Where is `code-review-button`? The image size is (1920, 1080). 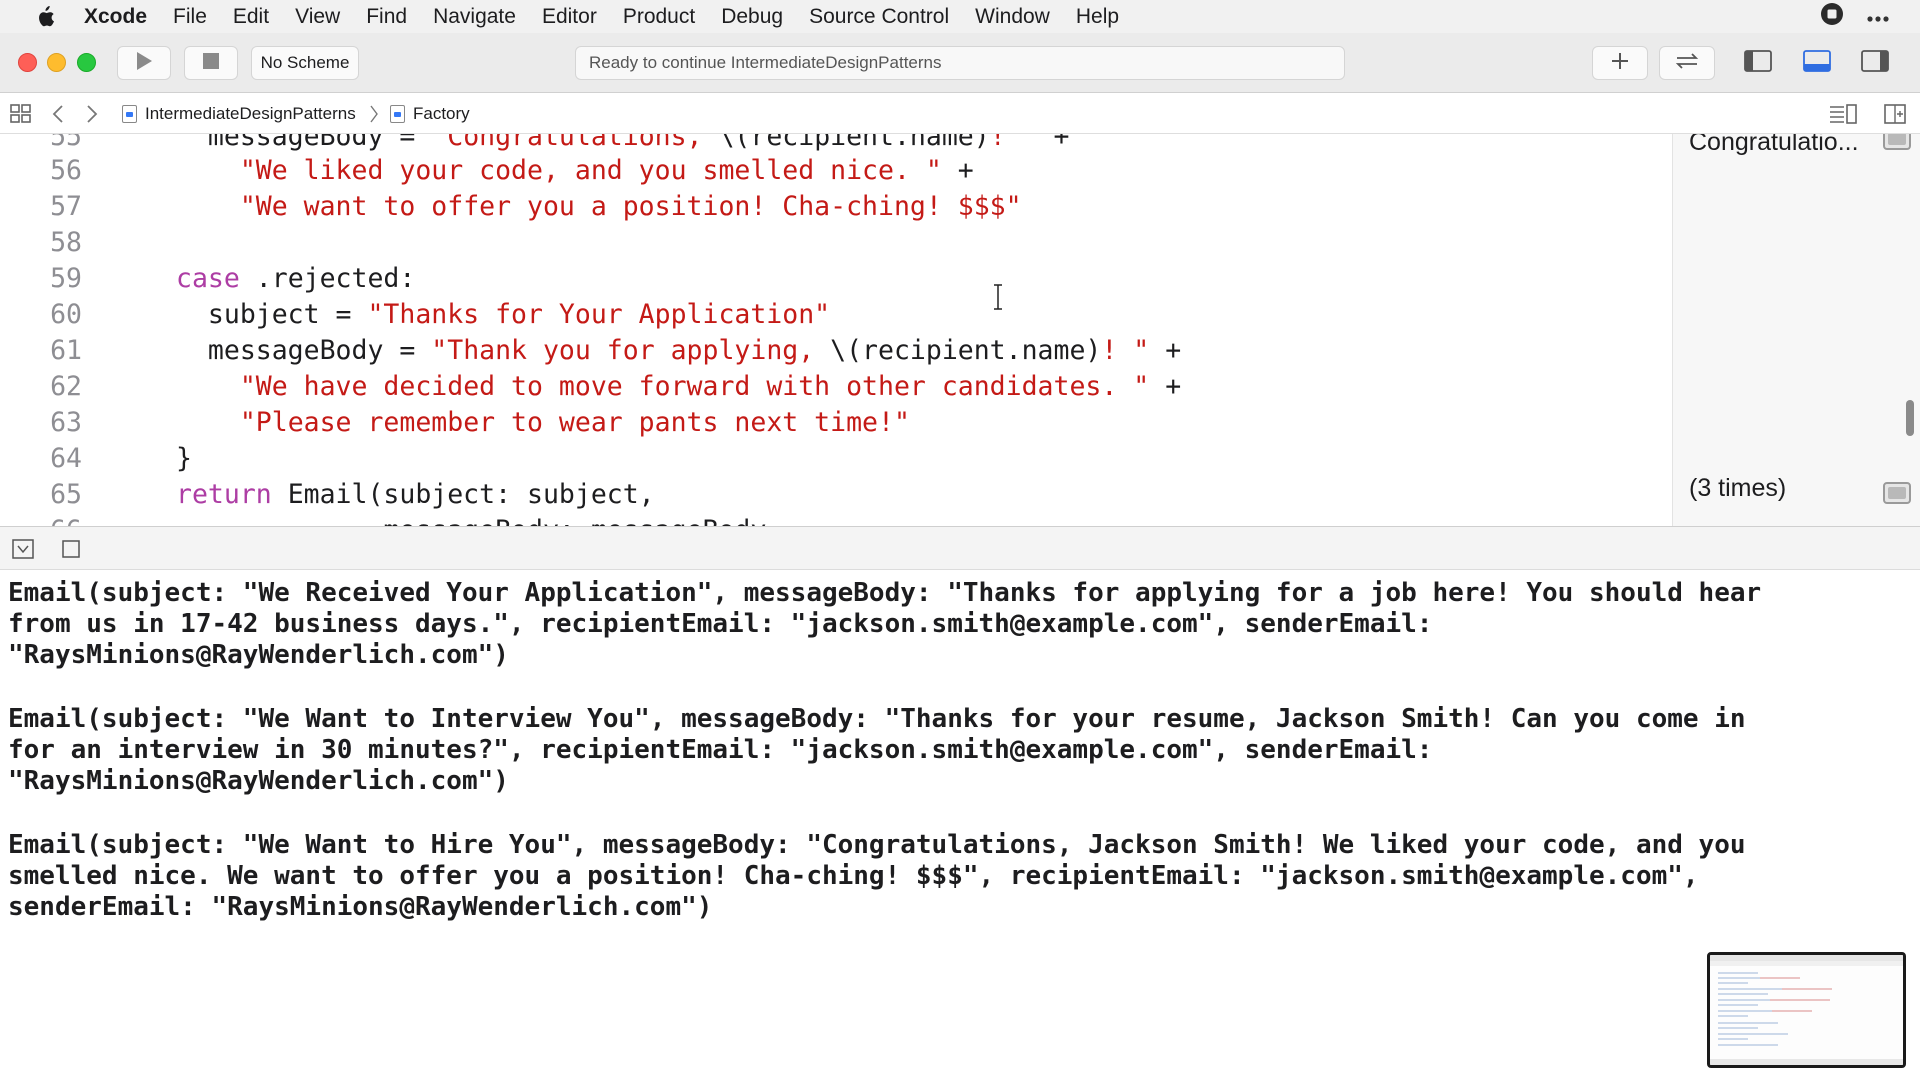 code-review-button is located at coordinates (1687, 63).